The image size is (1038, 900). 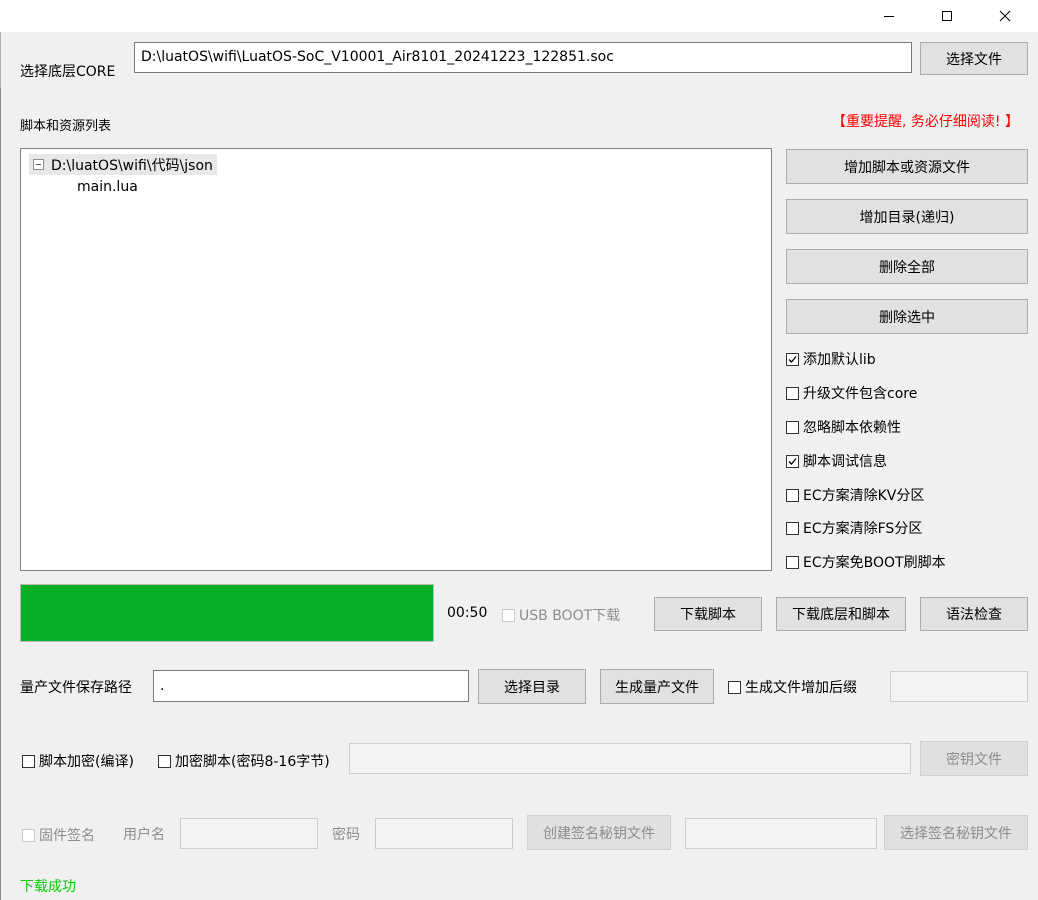 I want to click on option-label: 脚本调试信息, so click(x=845, y=462).